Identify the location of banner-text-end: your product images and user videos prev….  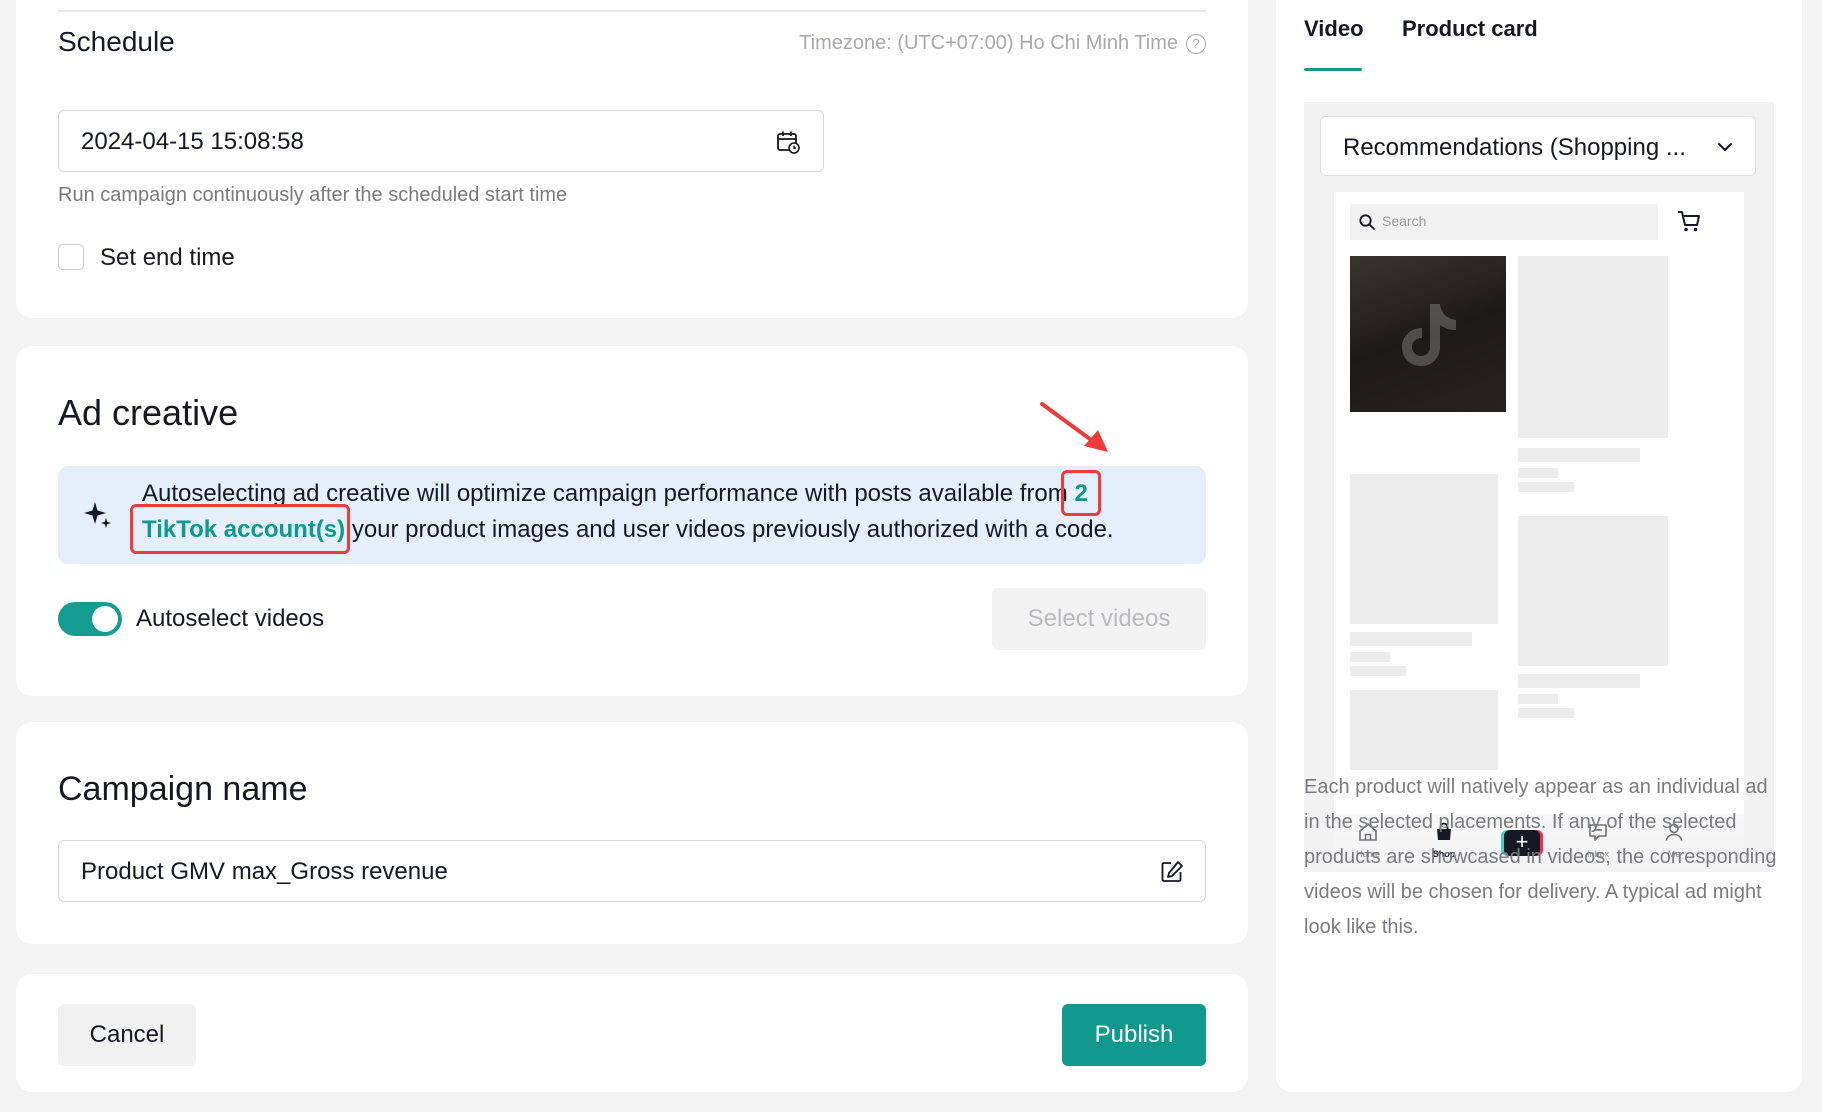
(732, 529).